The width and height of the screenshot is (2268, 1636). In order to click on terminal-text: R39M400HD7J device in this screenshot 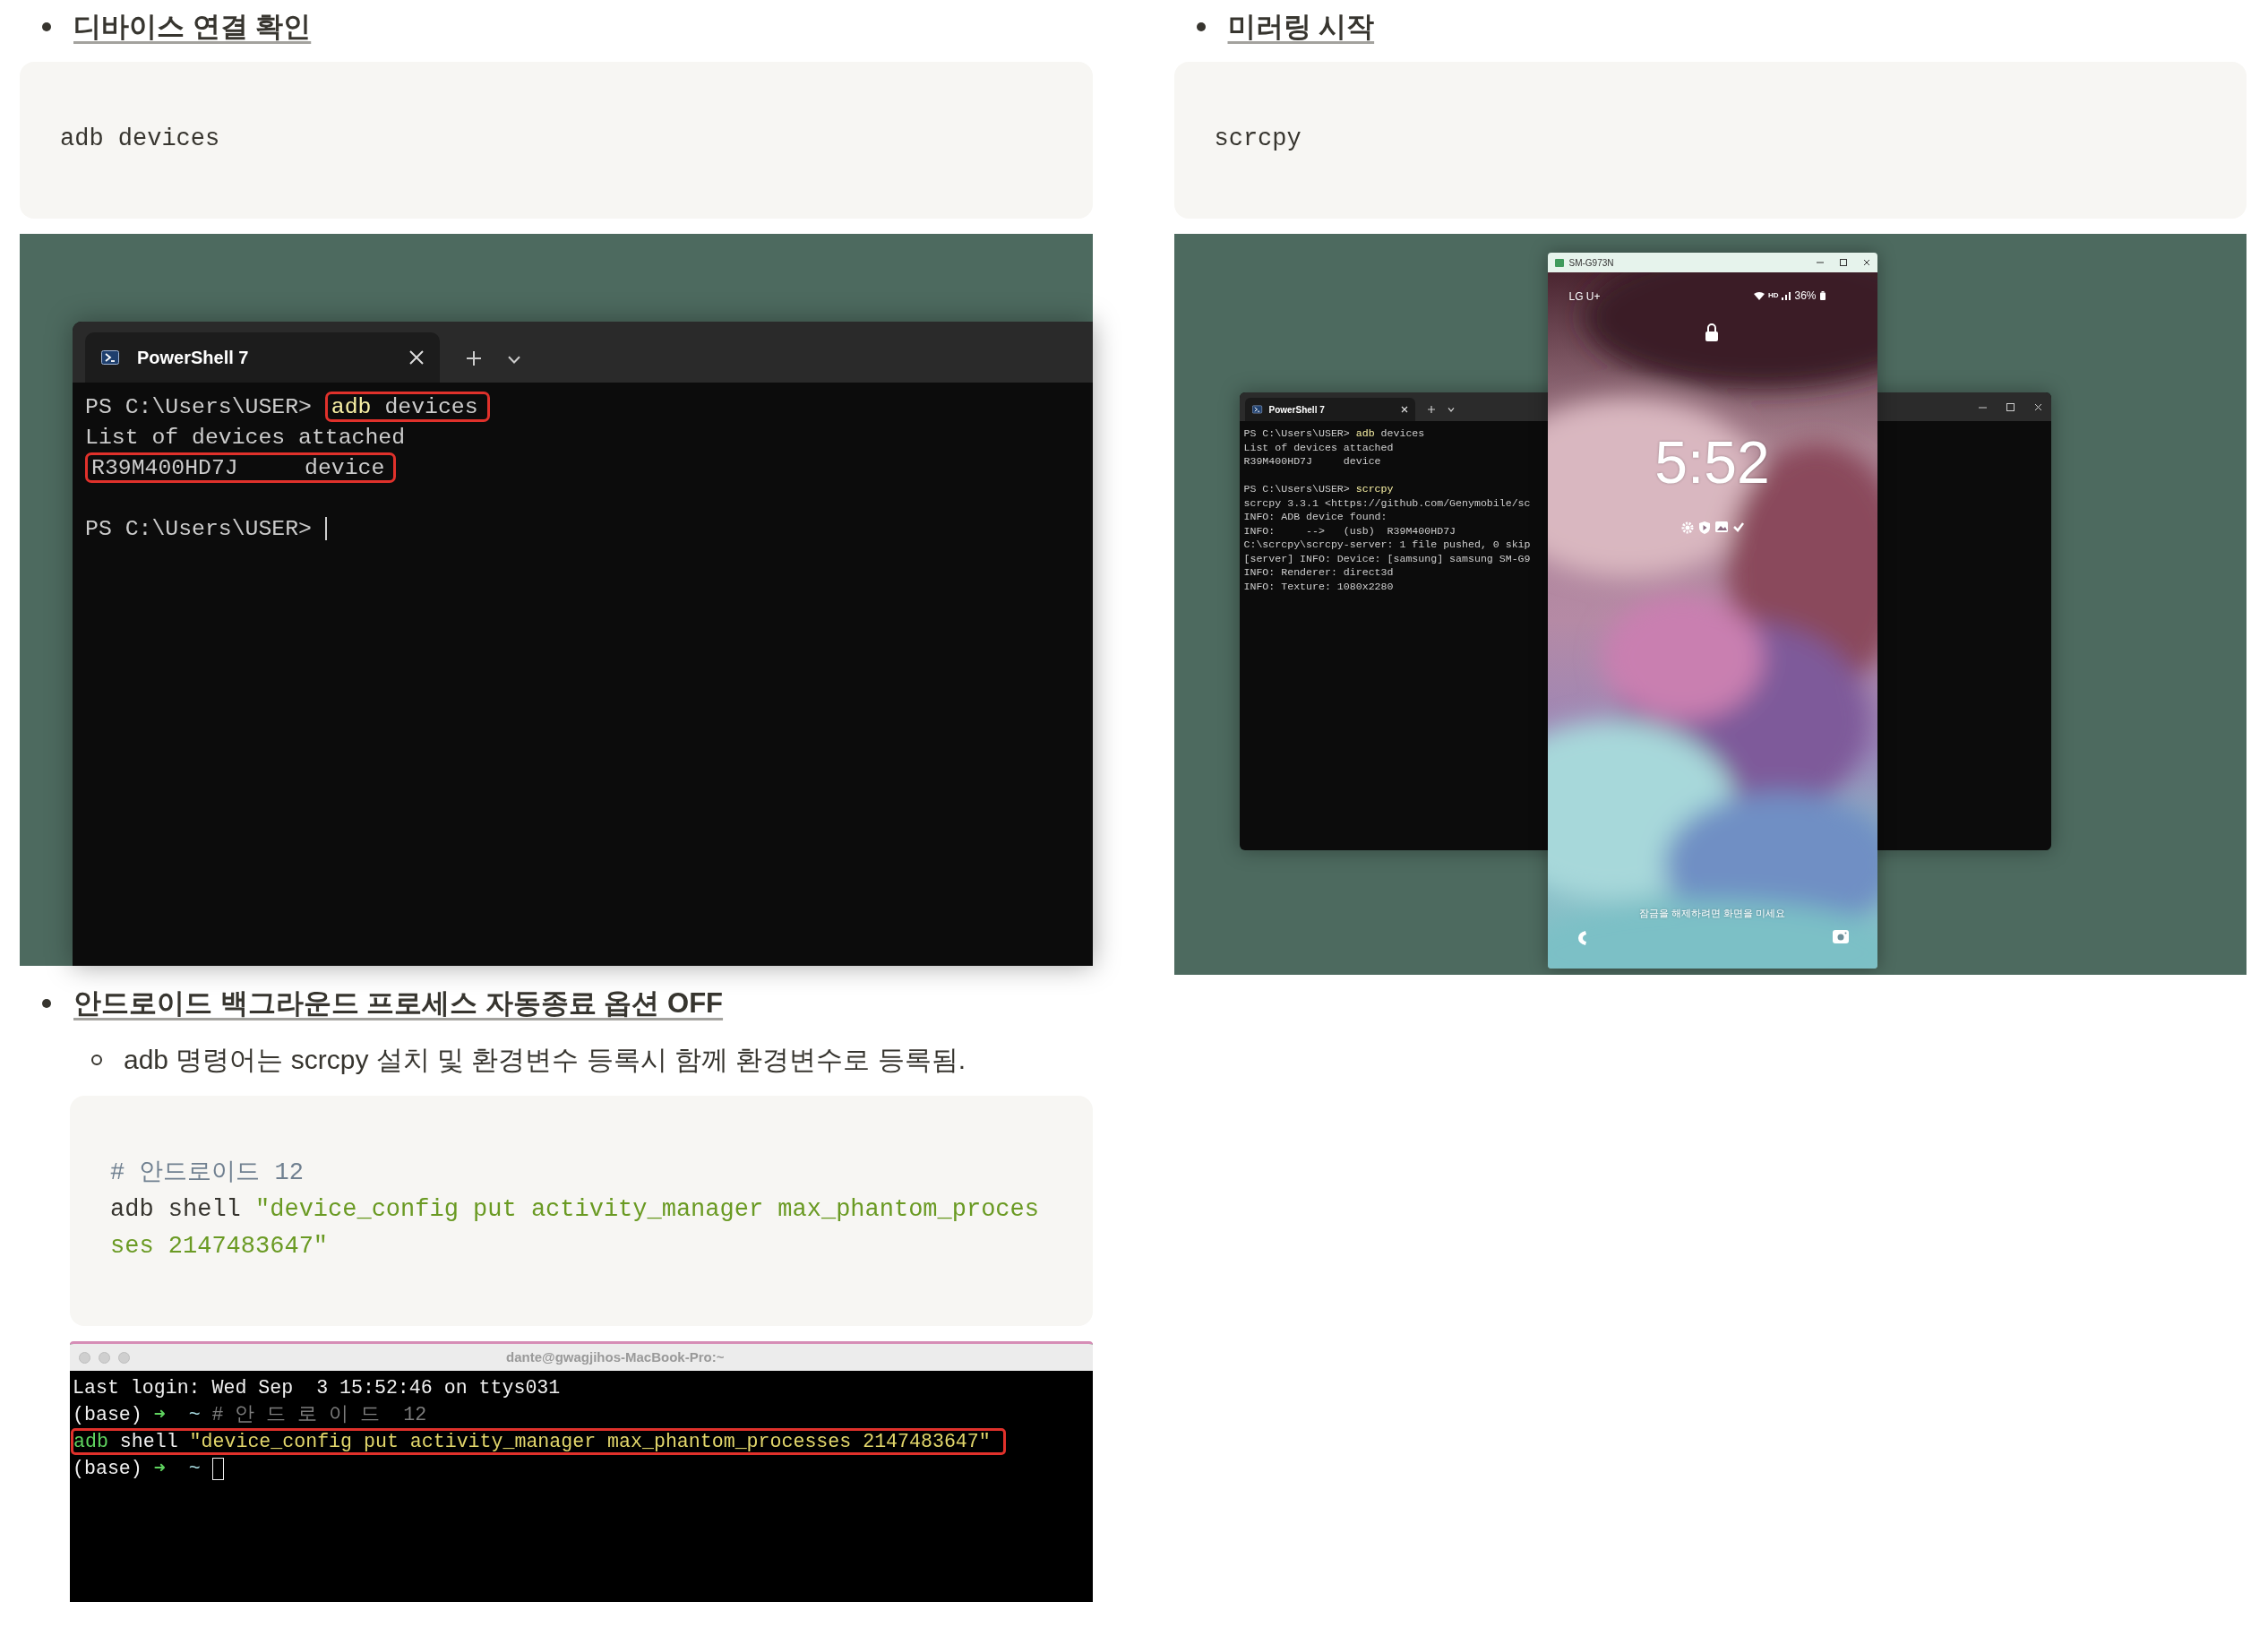, I will do `click(1312, 461)`.